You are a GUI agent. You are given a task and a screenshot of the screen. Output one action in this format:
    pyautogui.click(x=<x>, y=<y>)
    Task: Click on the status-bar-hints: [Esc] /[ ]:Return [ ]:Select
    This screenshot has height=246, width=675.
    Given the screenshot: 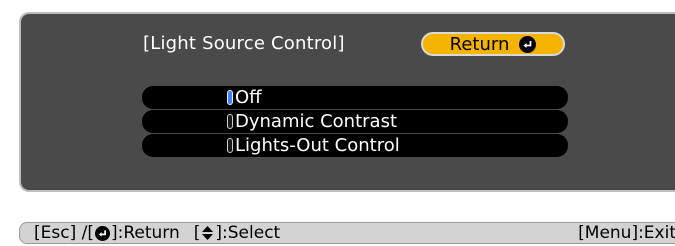 What is the action you would take?
    pyautogui.click(x=157, y=233)
    